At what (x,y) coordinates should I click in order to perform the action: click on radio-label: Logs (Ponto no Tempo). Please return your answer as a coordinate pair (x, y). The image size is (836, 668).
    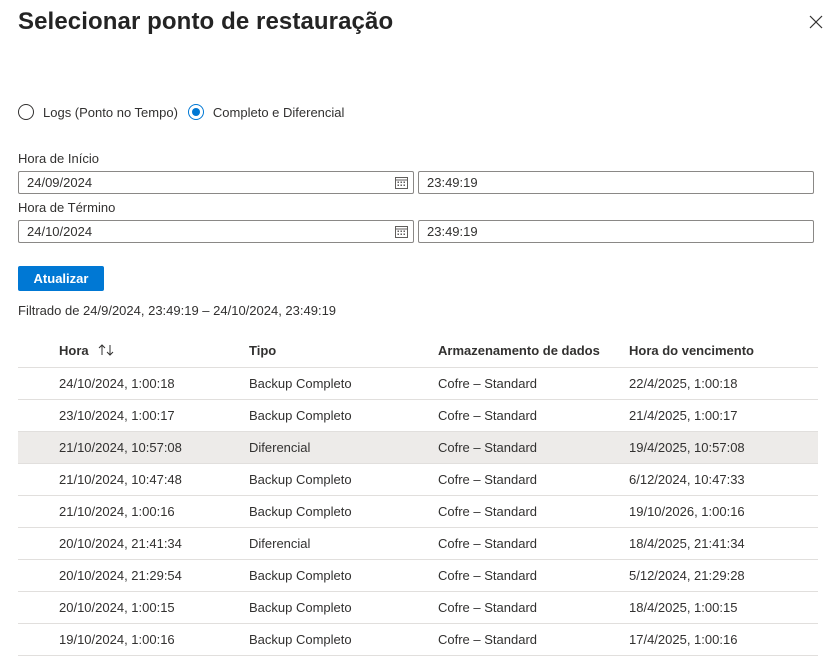
    Looking at the image, I should click on (110, 112).